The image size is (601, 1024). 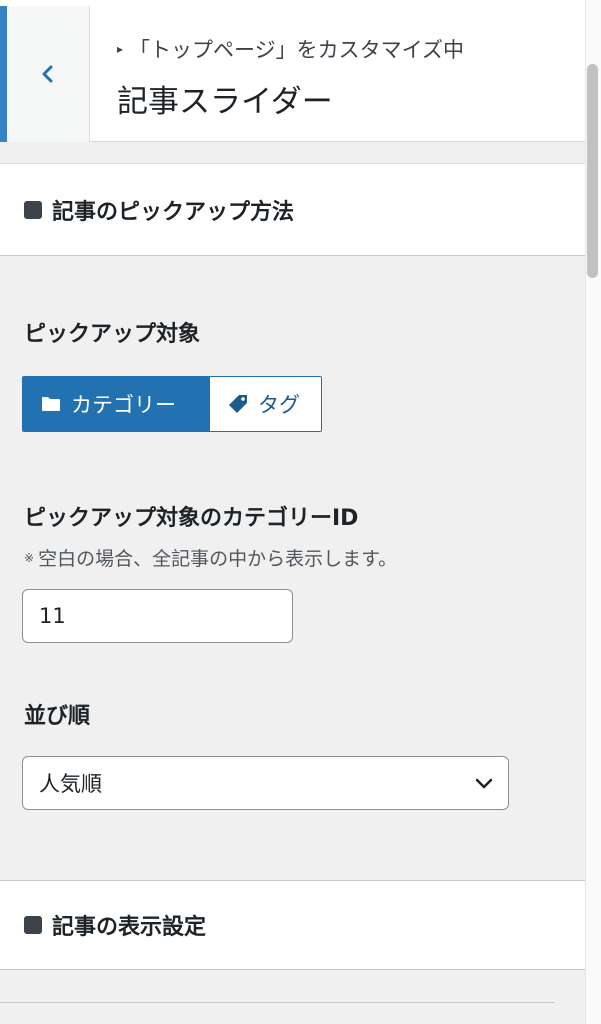 I want to click on tag-option: タグ, so click(x=265, y=404).